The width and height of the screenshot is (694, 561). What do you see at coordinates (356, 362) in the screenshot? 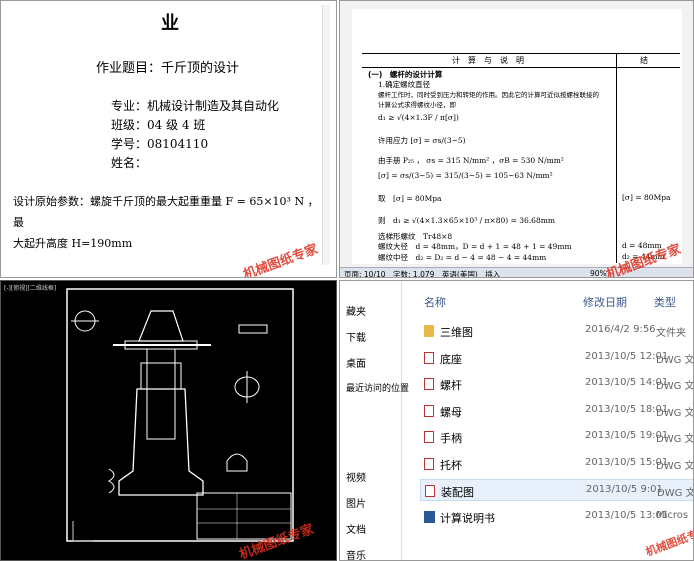
I see `nav-desktop: 桌面` at bounding box center [356, 362].